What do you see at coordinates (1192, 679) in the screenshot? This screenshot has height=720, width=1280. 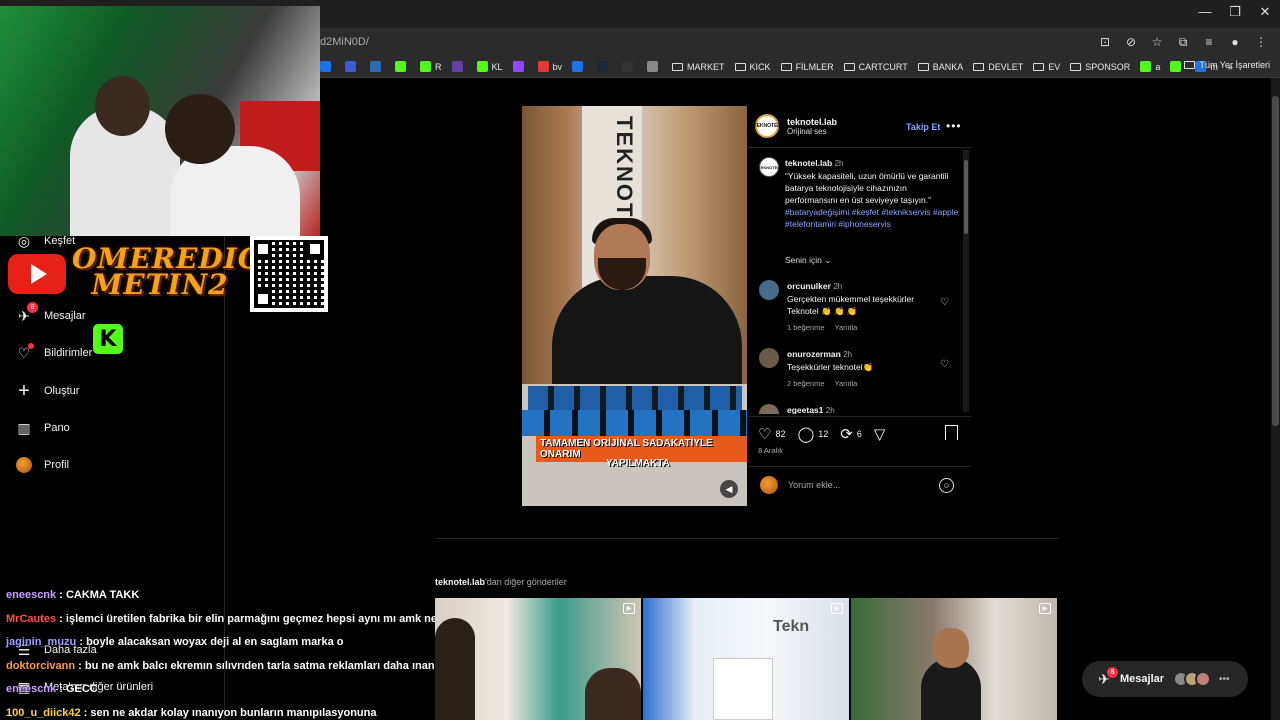 I see `avatar-stack` at bounding box center [1192, 679].